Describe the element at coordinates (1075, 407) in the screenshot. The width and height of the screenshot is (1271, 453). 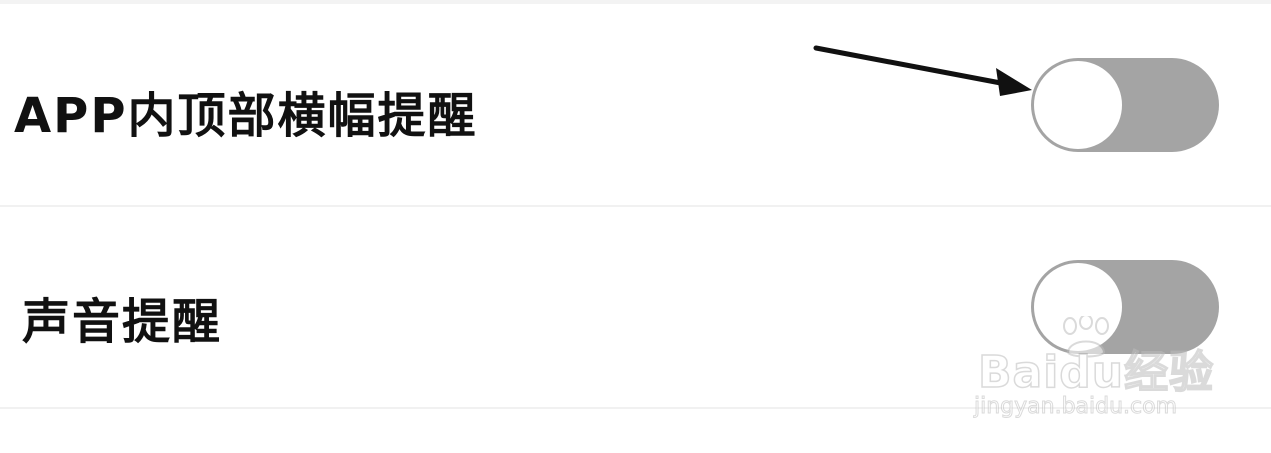
I see `watermark-url: jingyan.baidu.com` at that location.